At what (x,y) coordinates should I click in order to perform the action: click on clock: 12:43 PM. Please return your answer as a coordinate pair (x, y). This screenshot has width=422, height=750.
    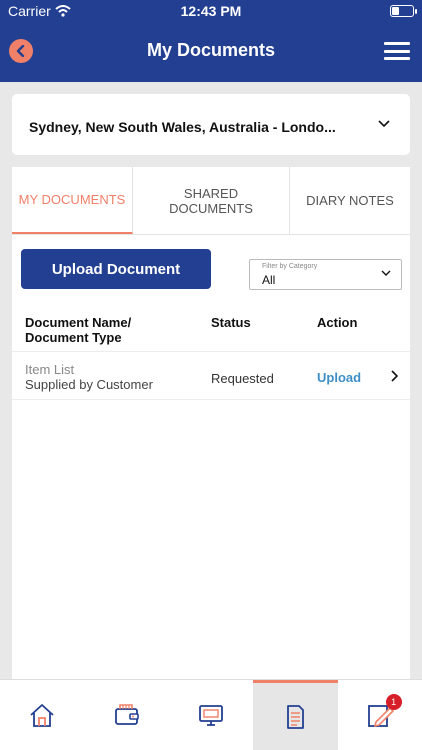
    Looking at the image, I should click on (211, 11).